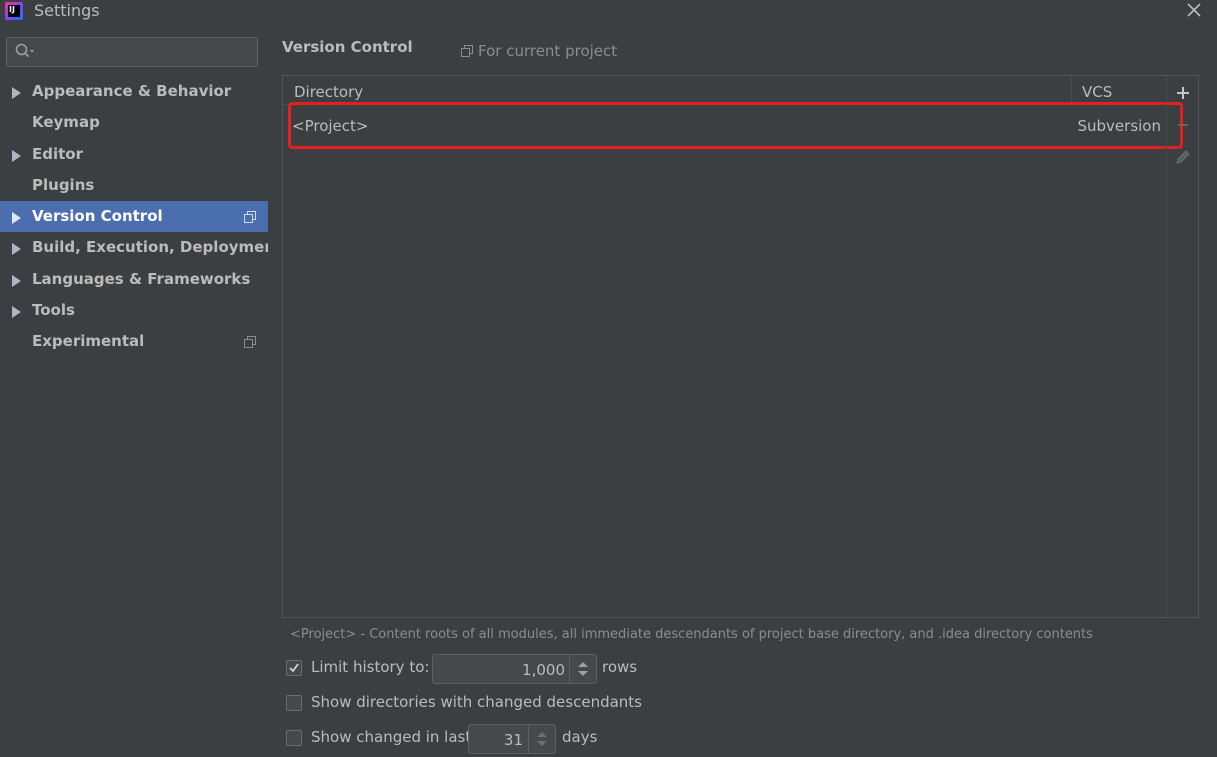 The height and width of the screenshot is (757, 1217). Describe the element at coordinates (580, 737) in the screenshot. I see `show-changed-suffix: days` at that location.